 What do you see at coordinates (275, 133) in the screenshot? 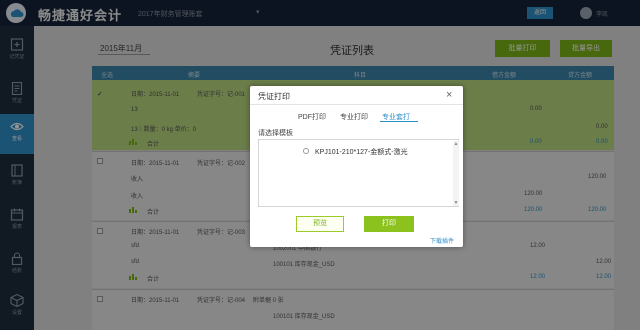
I see `template-label: 请选择模板` at bounding box center [275, 133].